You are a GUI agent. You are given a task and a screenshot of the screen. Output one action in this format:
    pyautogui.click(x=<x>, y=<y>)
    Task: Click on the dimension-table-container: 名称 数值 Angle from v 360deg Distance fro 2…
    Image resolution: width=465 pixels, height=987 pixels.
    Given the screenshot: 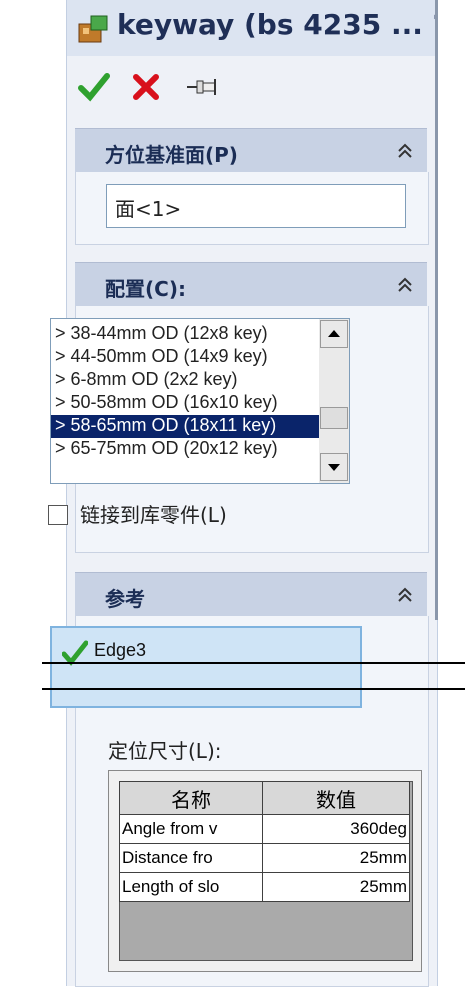 What is the action you would take?
    pyautogui.click(x=265, y=871)
    